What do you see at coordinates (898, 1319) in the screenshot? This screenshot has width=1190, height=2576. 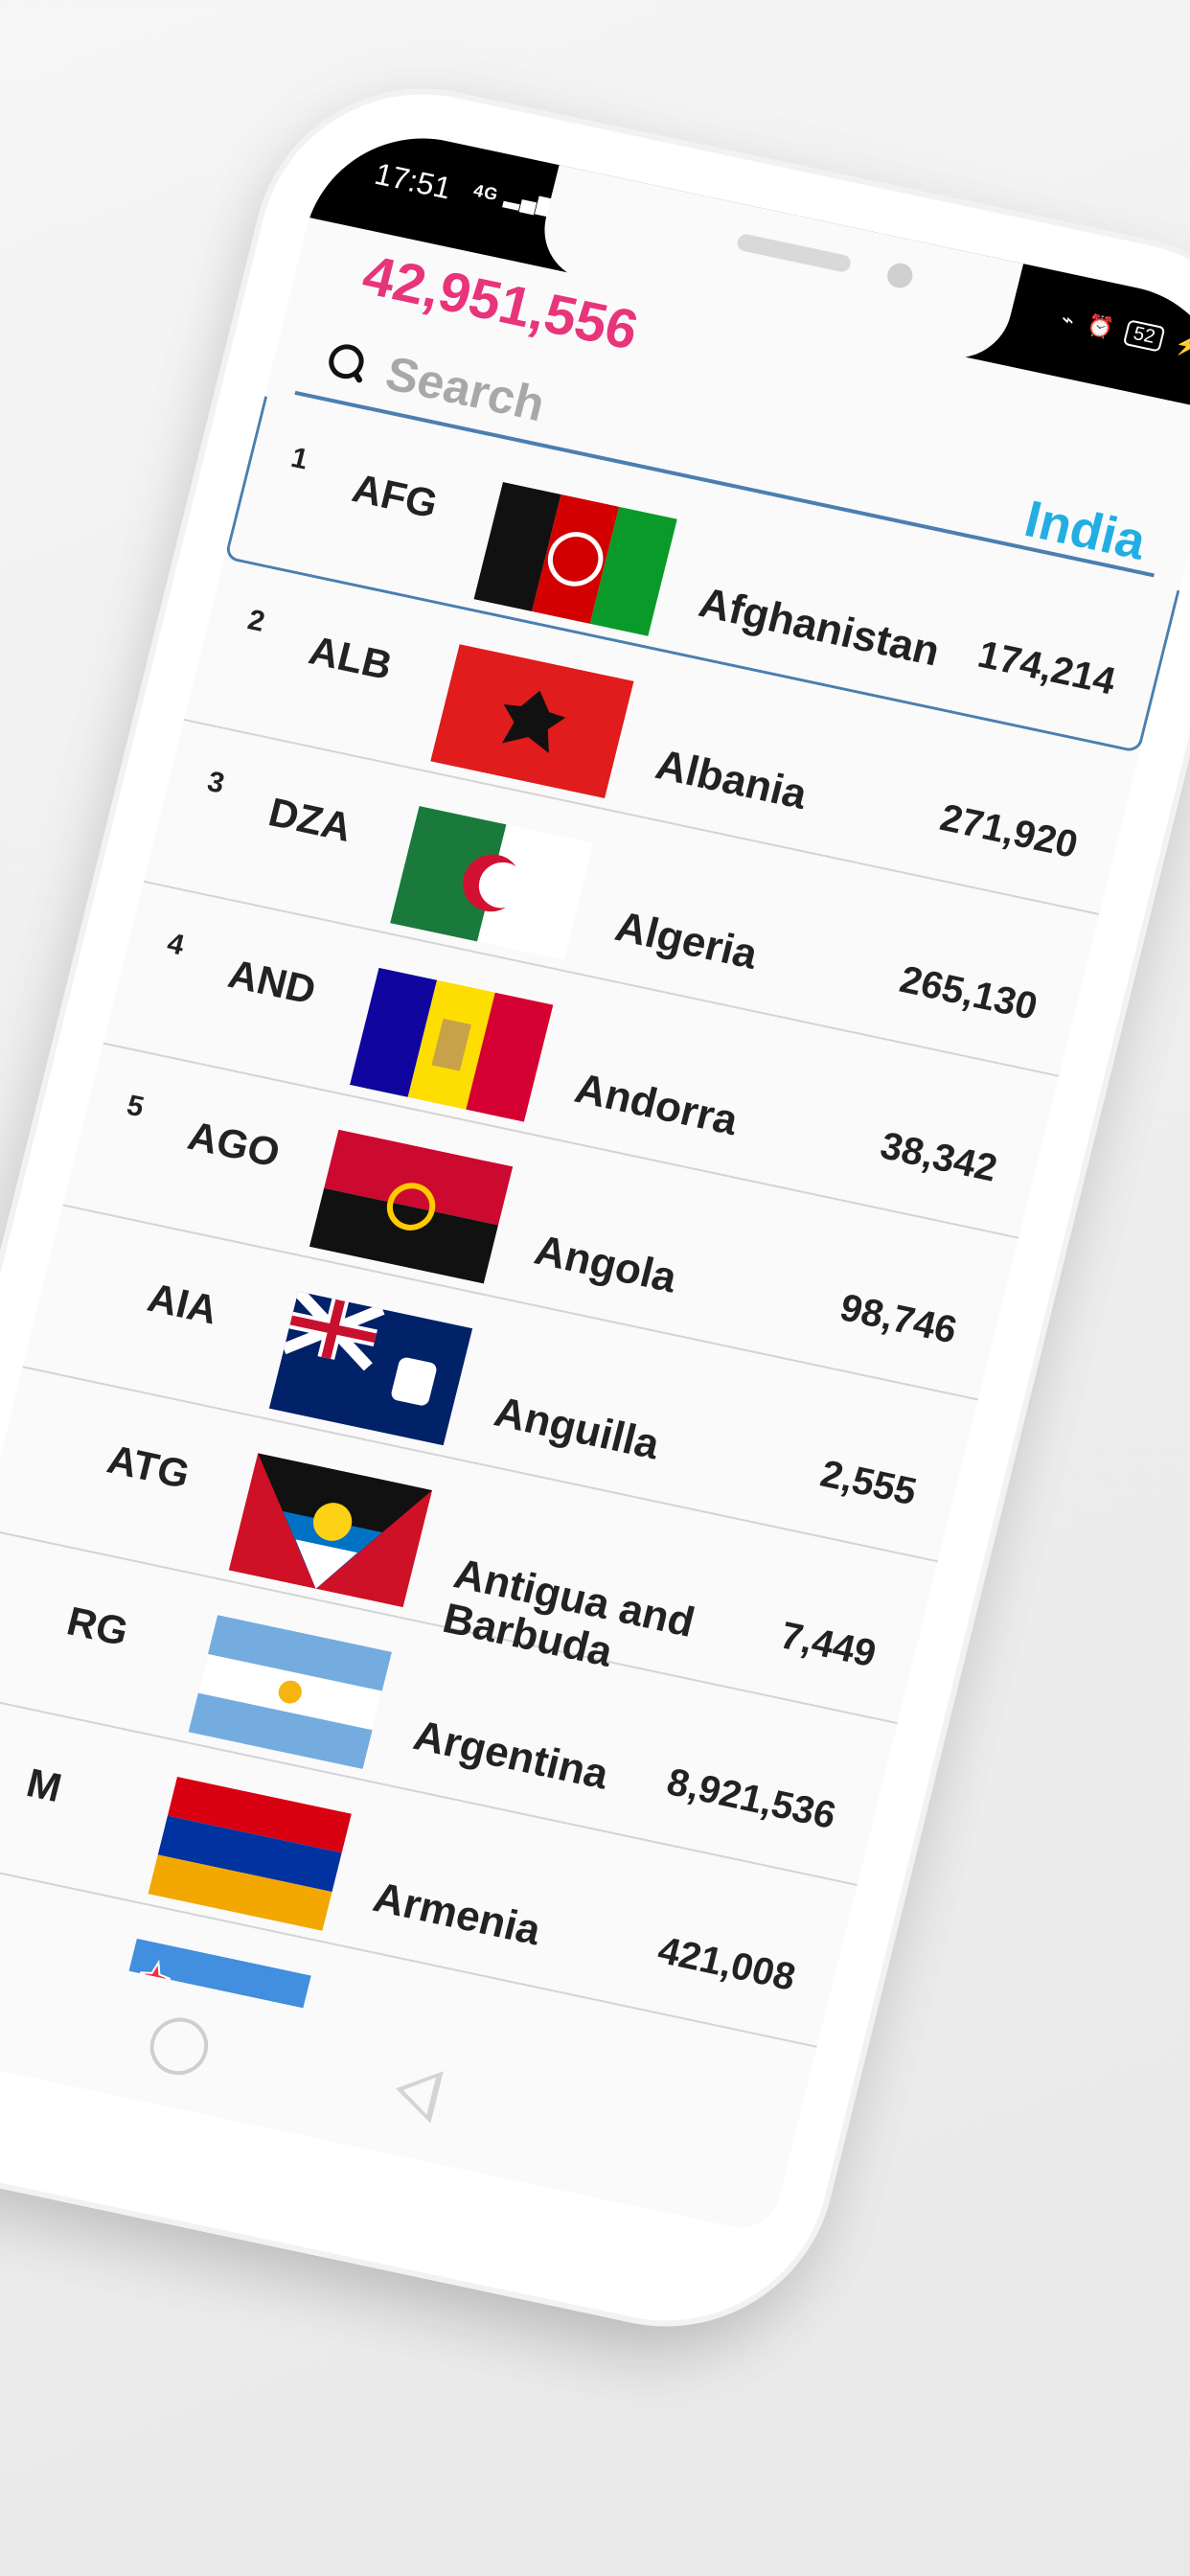 I see `case-count: 98,746` at bounding box center [898, 1319].